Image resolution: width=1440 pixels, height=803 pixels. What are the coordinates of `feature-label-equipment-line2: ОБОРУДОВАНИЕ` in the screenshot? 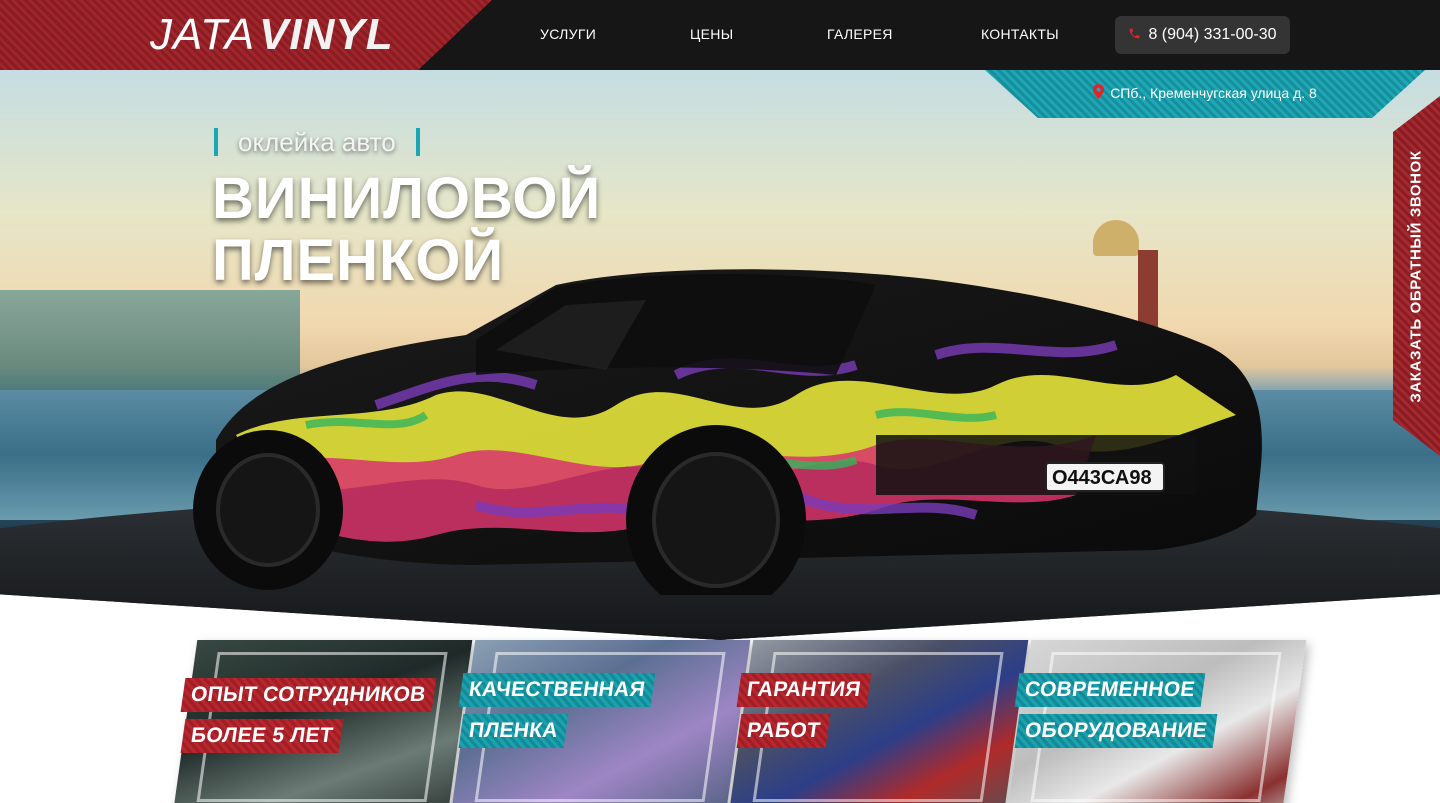 It's located at (1116, 731).